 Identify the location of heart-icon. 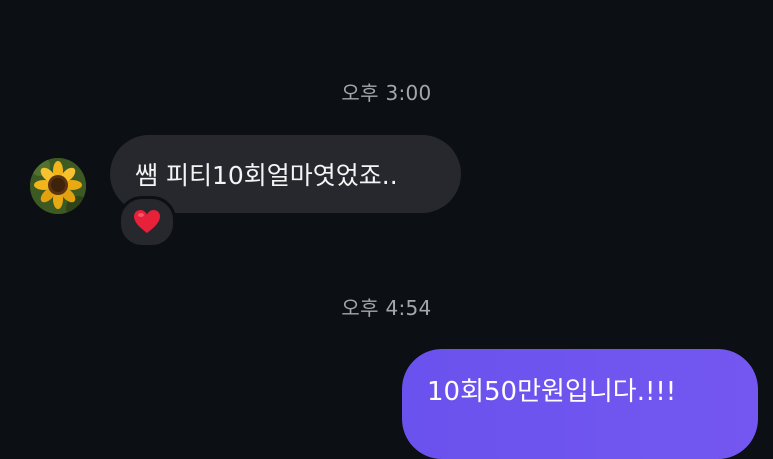
(147, 221).